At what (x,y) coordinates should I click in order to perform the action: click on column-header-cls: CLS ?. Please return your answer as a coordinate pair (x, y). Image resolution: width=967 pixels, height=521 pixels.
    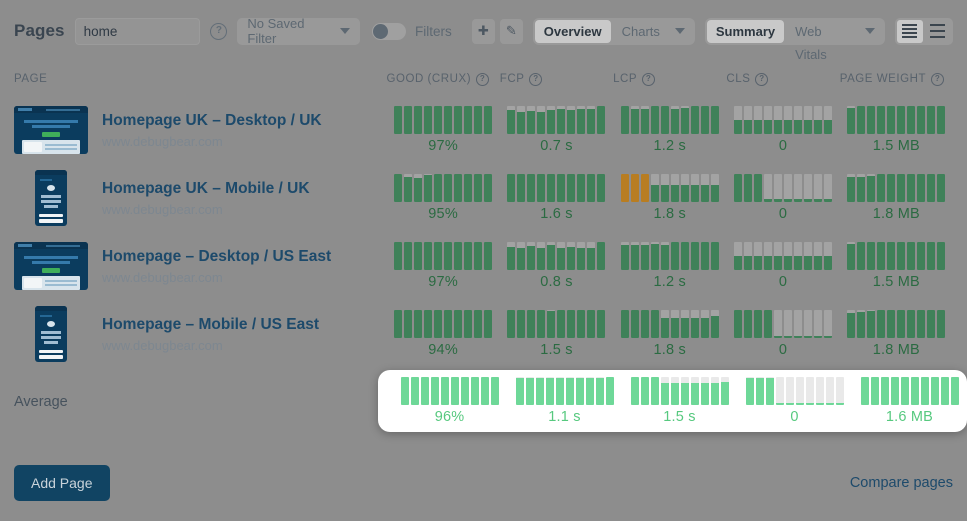
    Looking at the image, I should click on (782, 79).